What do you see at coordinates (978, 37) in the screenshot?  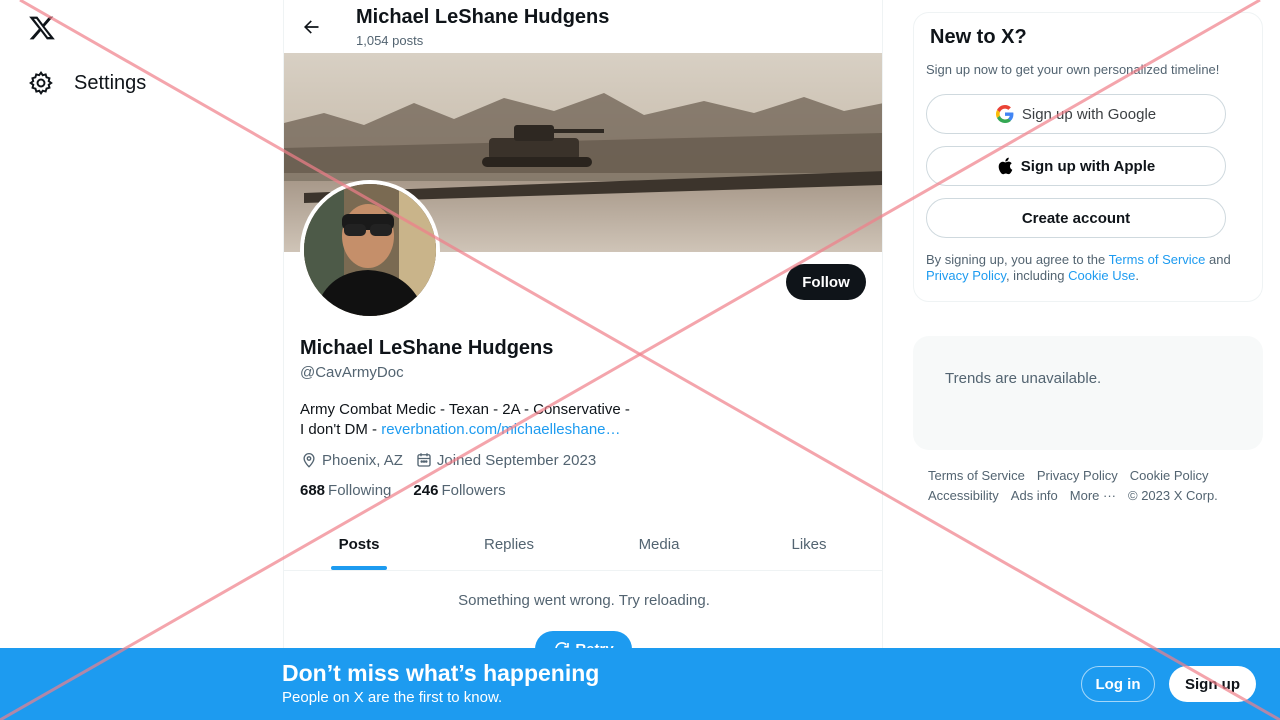 I see `signup-title: New to X?` at bounding box center [978, 37].